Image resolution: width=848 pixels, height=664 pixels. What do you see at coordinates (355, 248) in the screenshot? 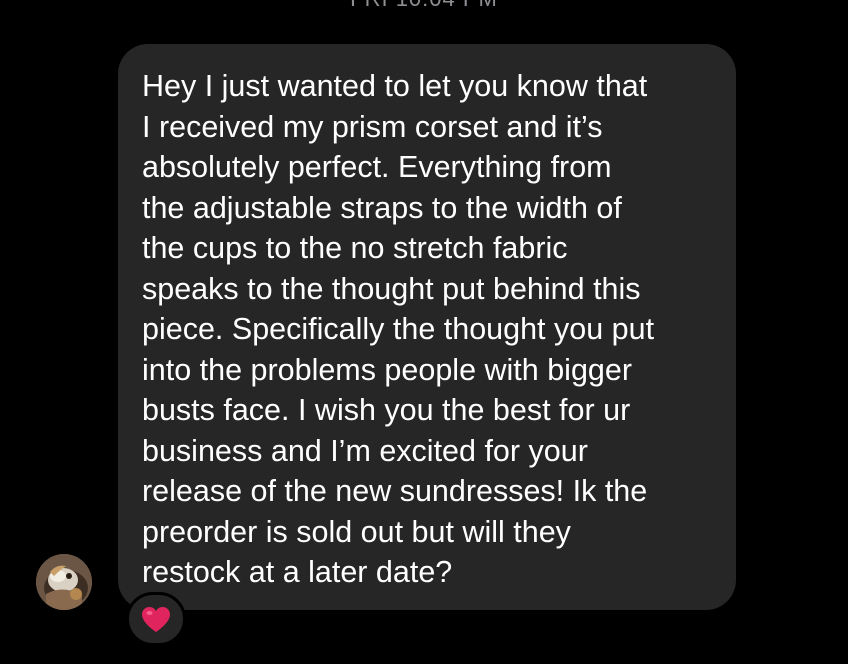
I see `message-line: the cups to the no stretch fabric` at bounding box center [355, 248].